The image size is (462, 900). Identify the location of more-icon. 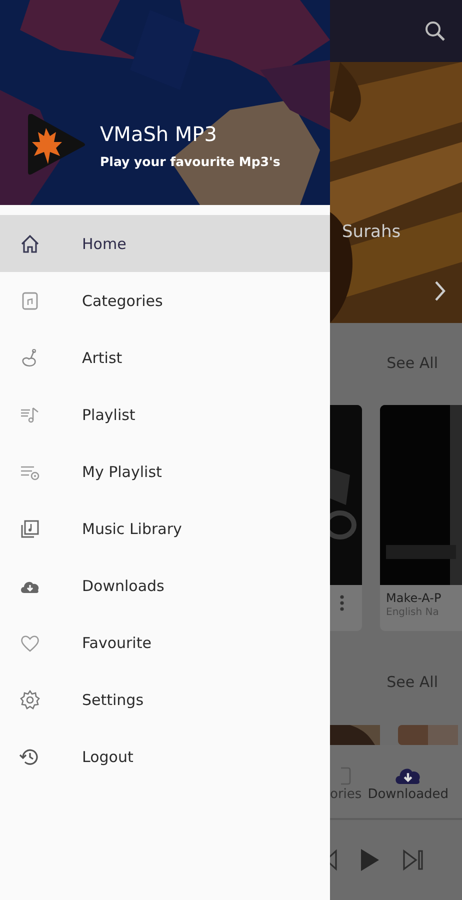
(342, 603).